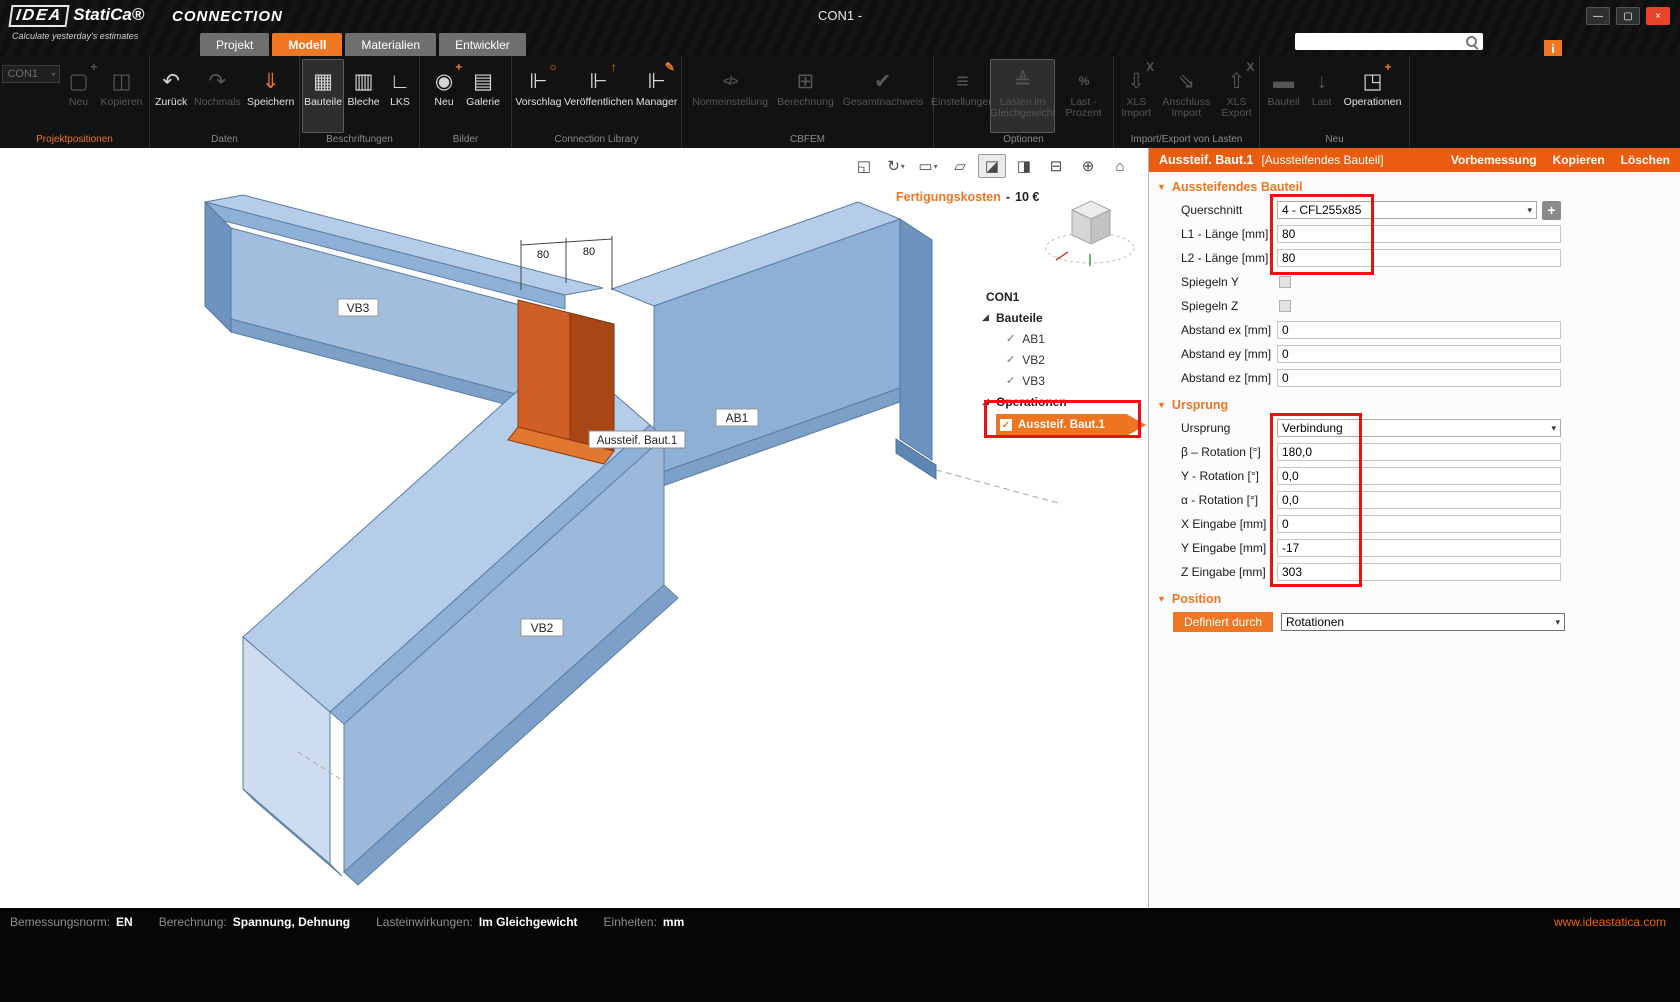  What do you see at coordinates (538, 96) in the screenshot?
I see `ribbon-button-vorschlag: ⊩ ○ Vorschlag` at bounding box center [538, 96].